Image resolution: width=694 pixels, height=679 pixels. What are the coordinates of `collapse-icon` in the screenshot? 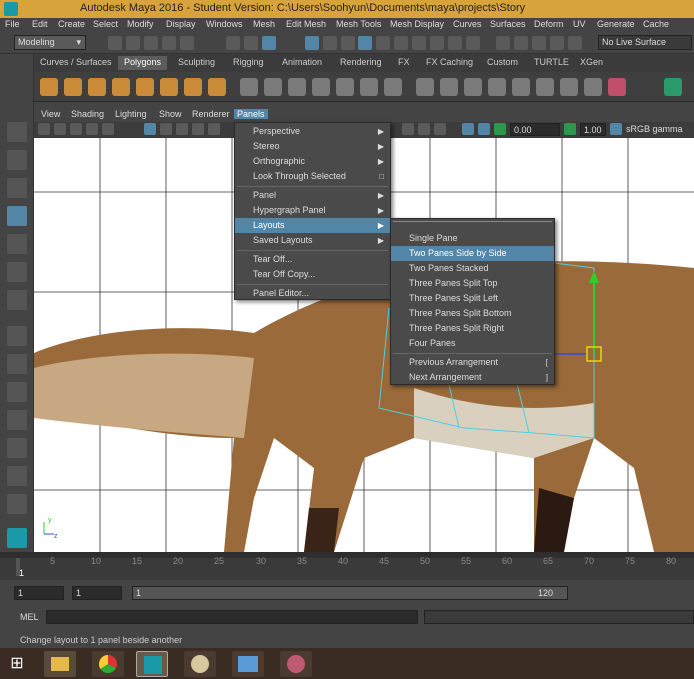 It's located at (17, 504).